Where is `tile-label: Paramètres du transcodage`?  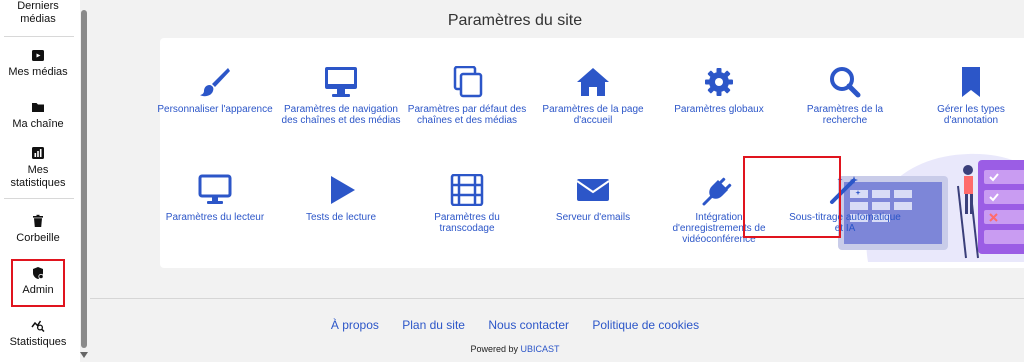 tile-label: Paramètres du transcodage is located at coordinates (467, 223).